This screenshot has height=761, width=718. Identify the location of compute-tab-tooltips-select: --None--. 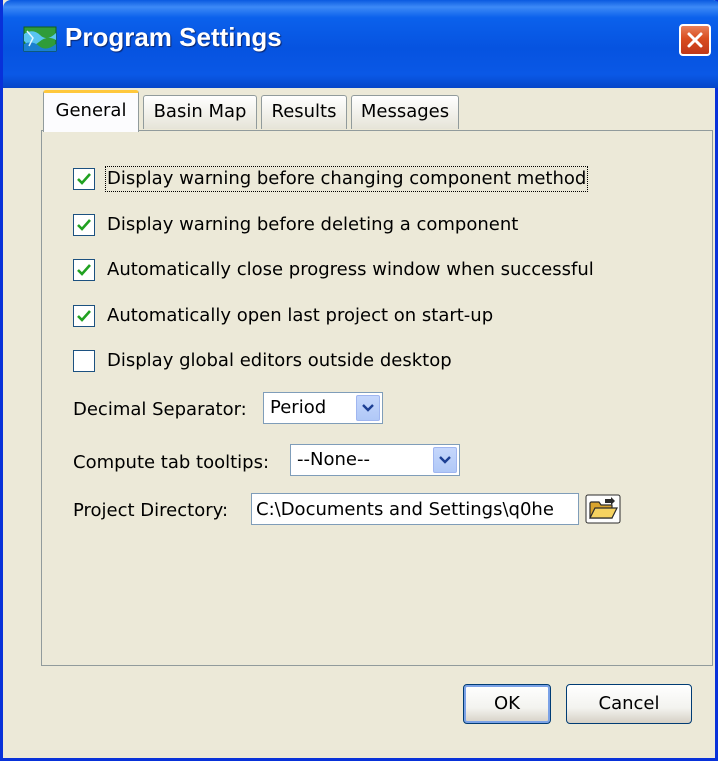
(375, 460).